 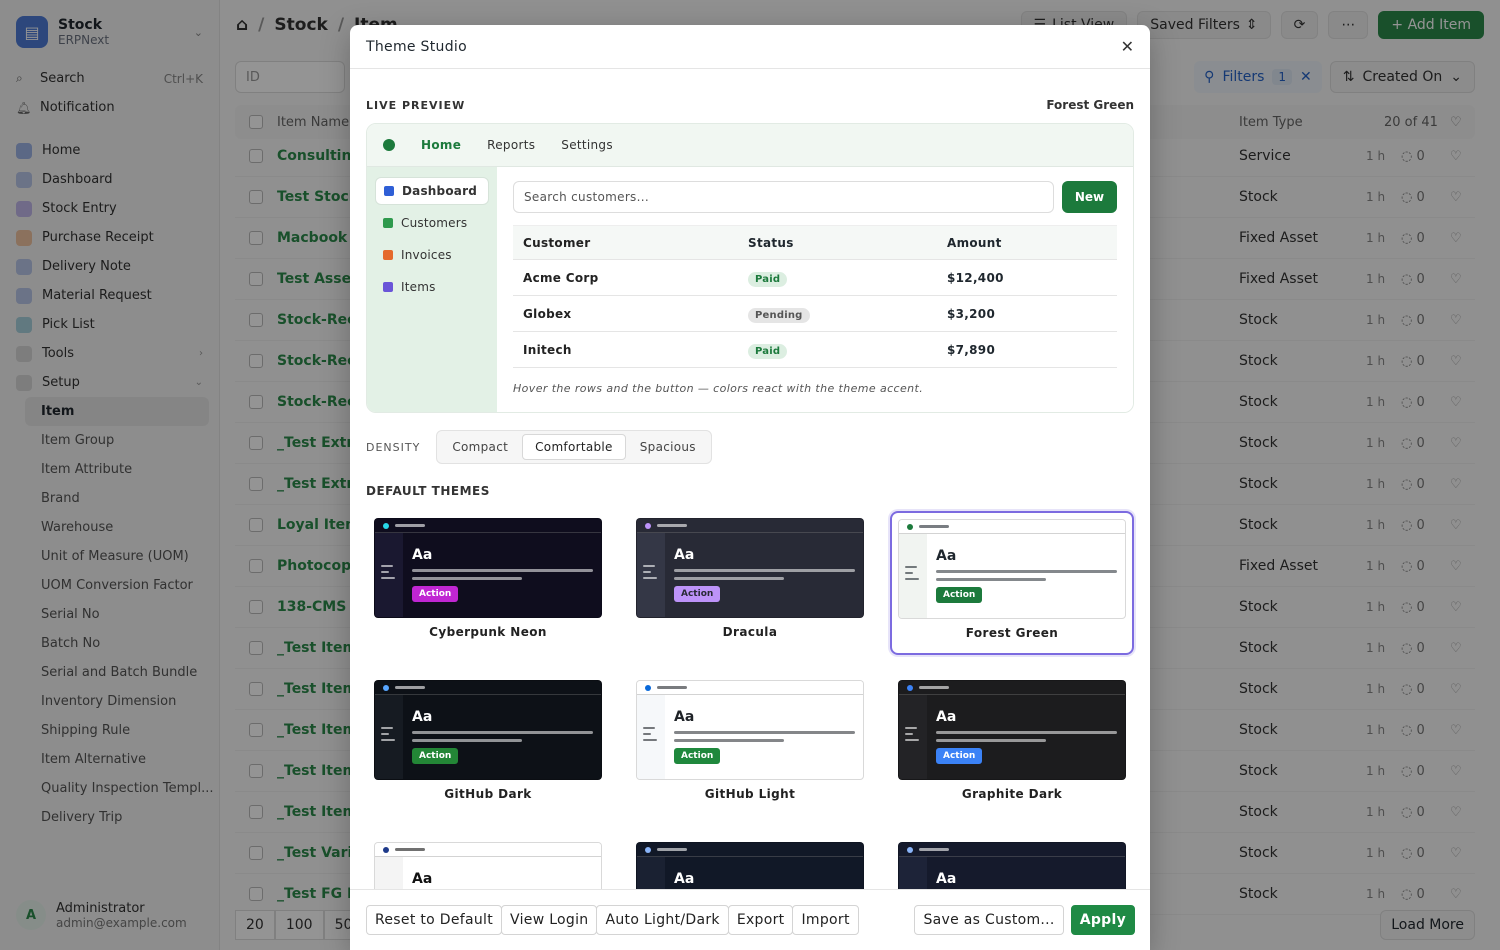 What do you see at coordinates (432, 191) in the screenshot?
I see `preview-sidebar-dashboard: Dashboard` at bounding box center [432, 191].